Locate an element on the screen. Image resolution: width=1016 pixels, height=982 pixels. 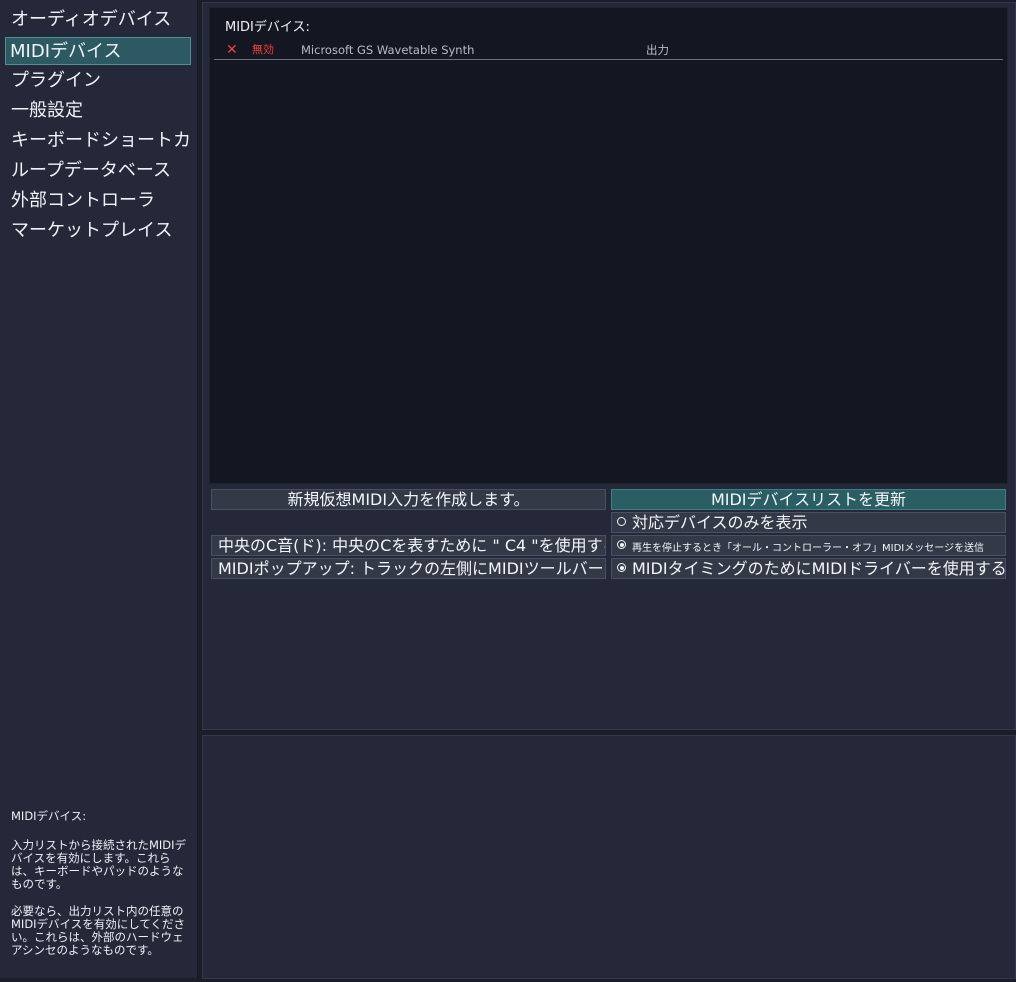
only-supported-label: 対応デバイスのみを表示 is located at coordinates (720, 522).